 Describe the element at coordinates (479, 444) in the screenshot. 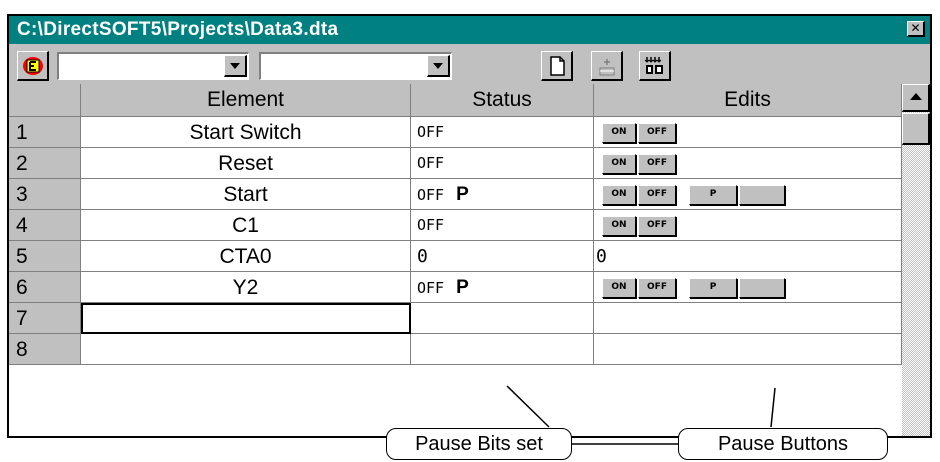

I see `pause-bits-callout: Pause Bits set` at that location.